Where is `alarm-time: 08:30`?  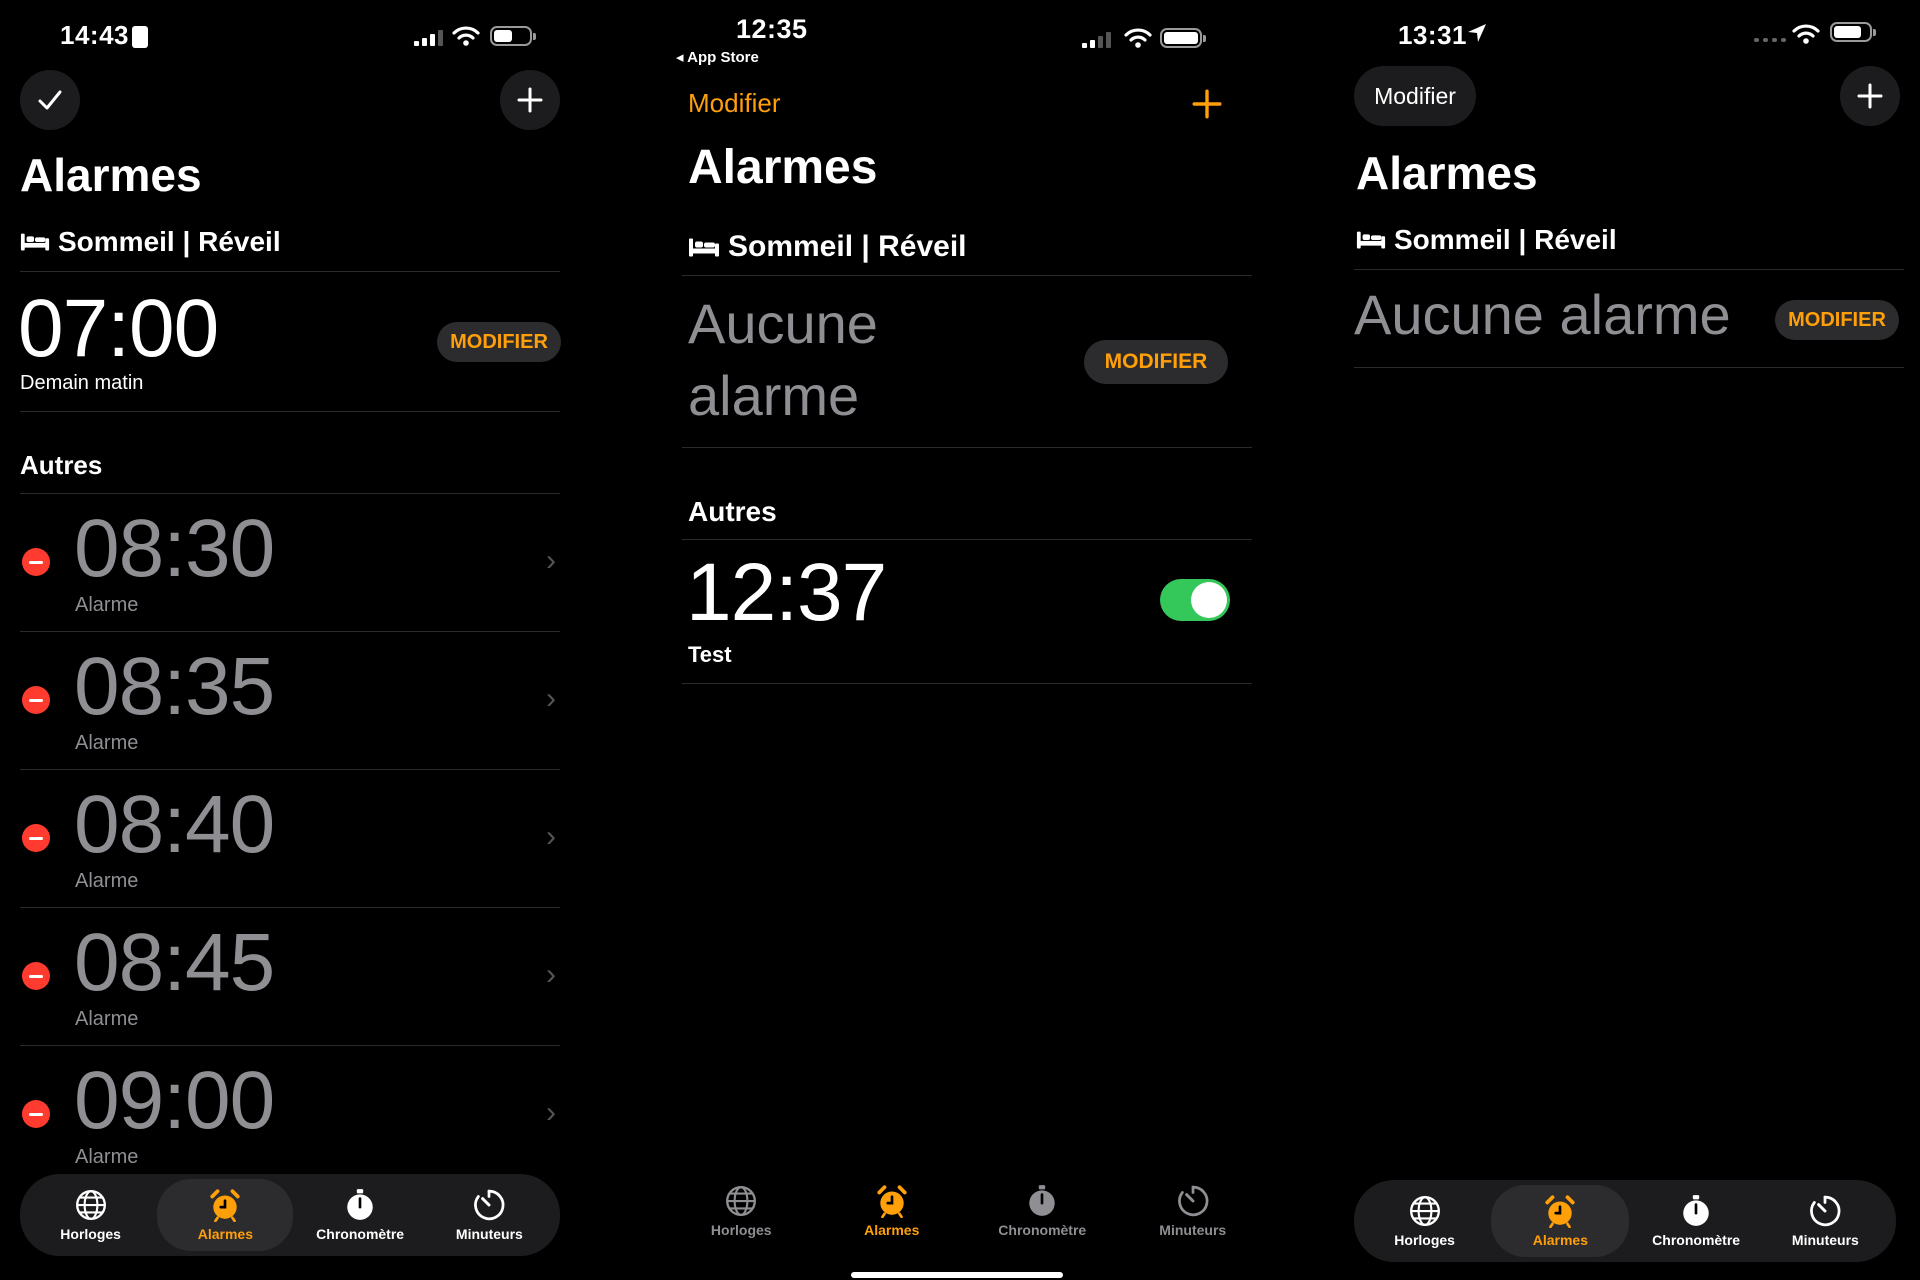 alarm-time: 08:30 is located at coordinates (174, 548).